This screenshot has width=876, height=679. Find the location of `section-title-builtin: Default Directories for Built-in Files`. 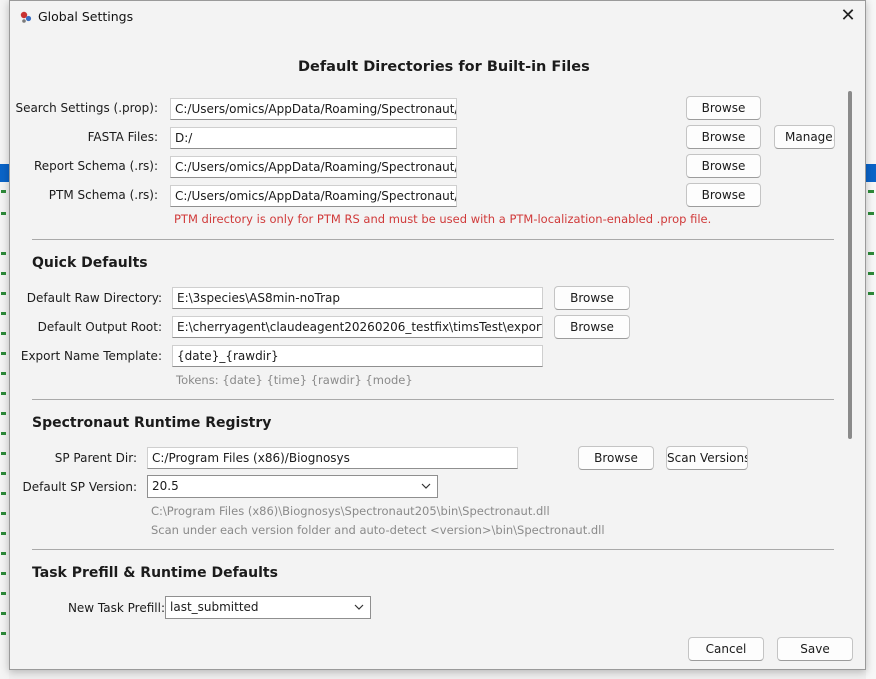

section-title-builtin: Default Directories for Built-in Files is located at coordinates (444, 67).